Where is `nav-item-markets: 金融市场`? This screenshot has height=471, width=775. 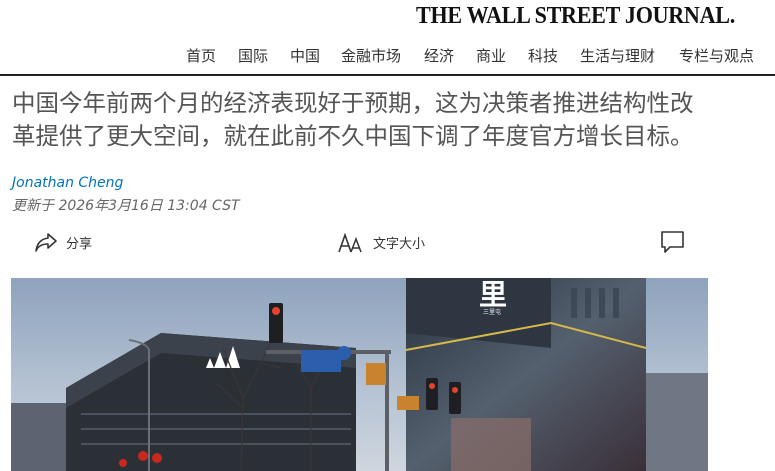 nav-item-markets: 金融市场 is located at coordinates (371, 55).